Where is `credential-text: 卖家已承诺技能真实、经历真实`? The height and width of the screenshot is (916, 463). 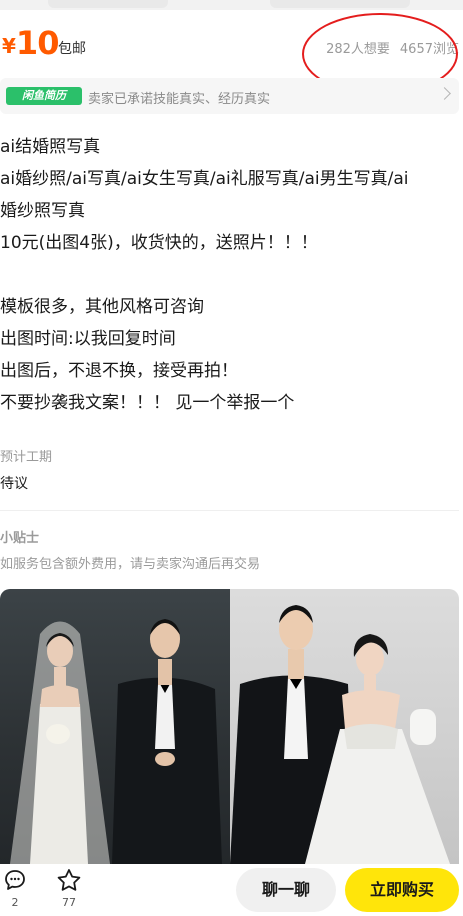 credential-text: 卖家已承诺技能真实、经历真实 is located at coordinates (179, 99).